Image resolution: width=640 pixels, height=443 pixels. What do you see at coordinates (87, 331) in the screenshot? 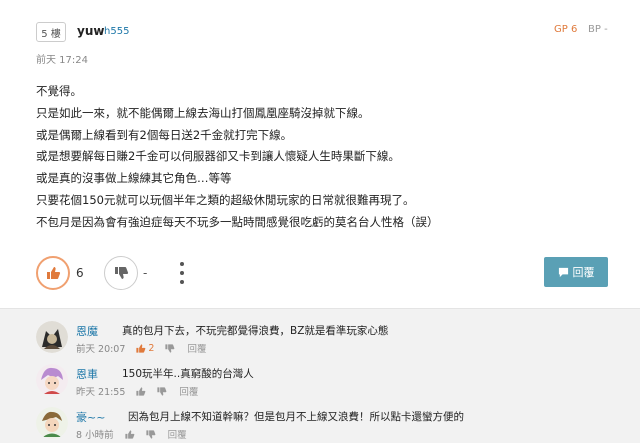
I see `comment-author: 恩魔` at bounding box center [87, 331].